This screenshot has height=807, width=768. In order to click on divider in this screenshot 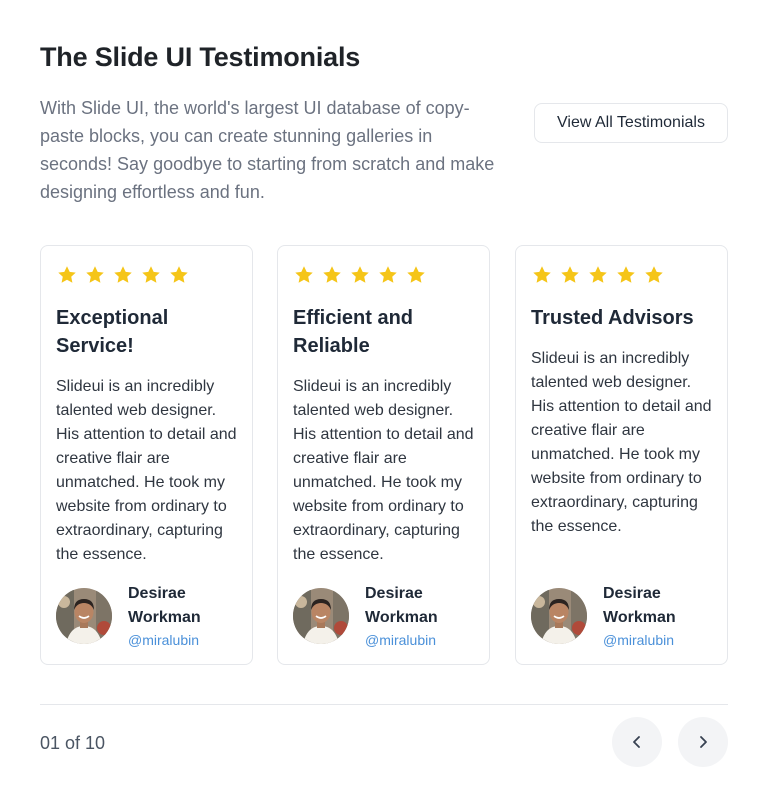, I will do `click(384, 704)`.